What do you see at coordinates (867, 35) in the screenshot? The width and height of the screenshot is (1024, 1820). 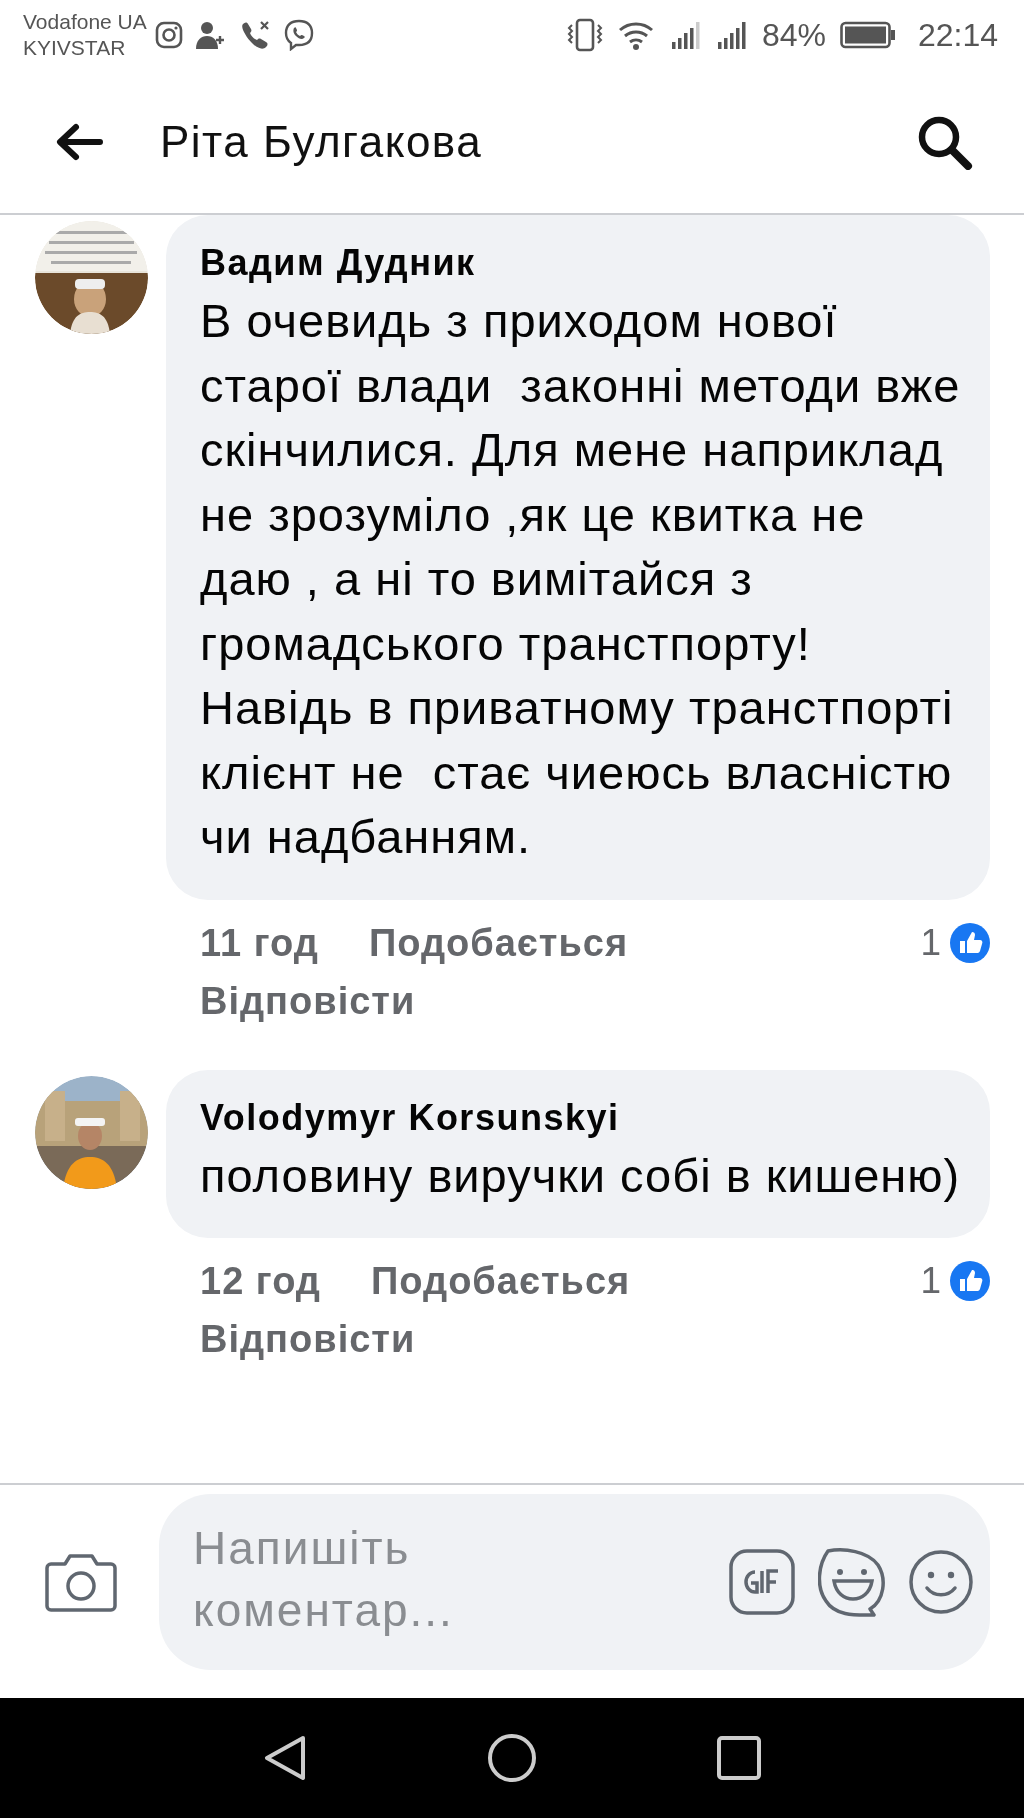 I see `battery-icon` at bounding box center [867, 35].